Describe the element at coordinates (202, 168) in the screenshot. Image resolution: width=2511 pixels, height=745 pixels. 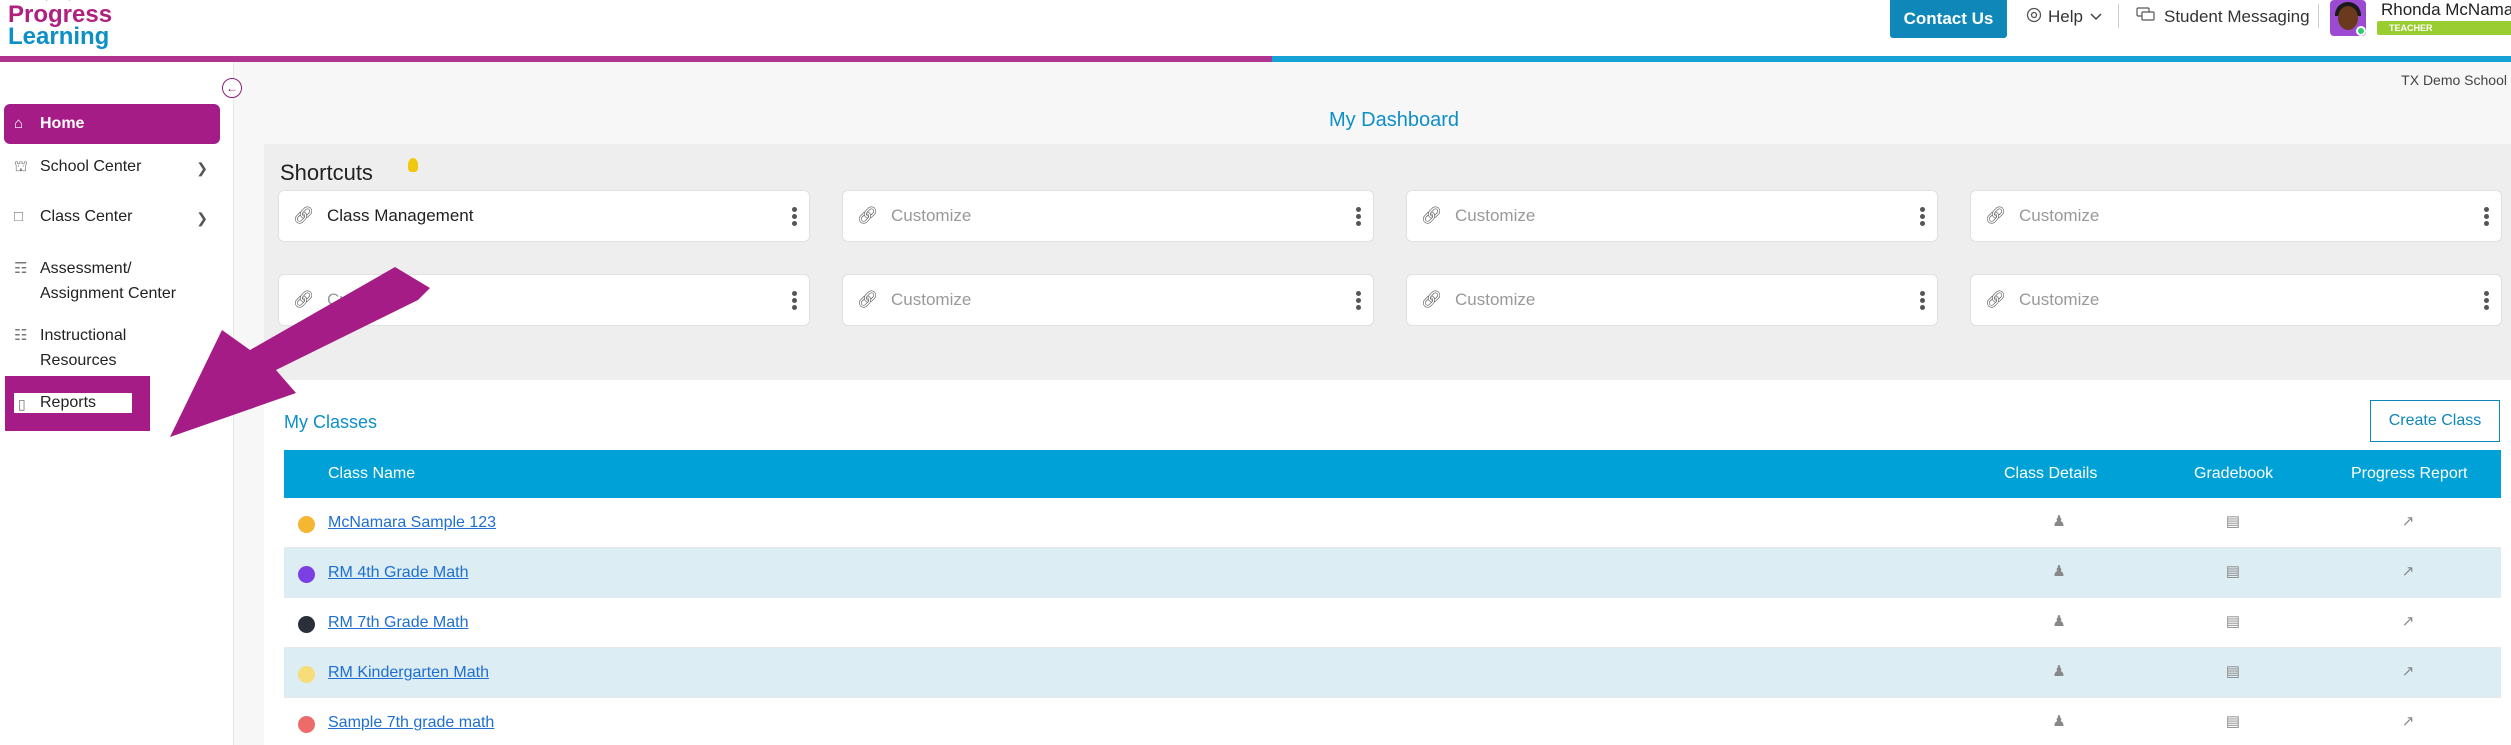
I see `chevron-right-icon: ❯` at that location.